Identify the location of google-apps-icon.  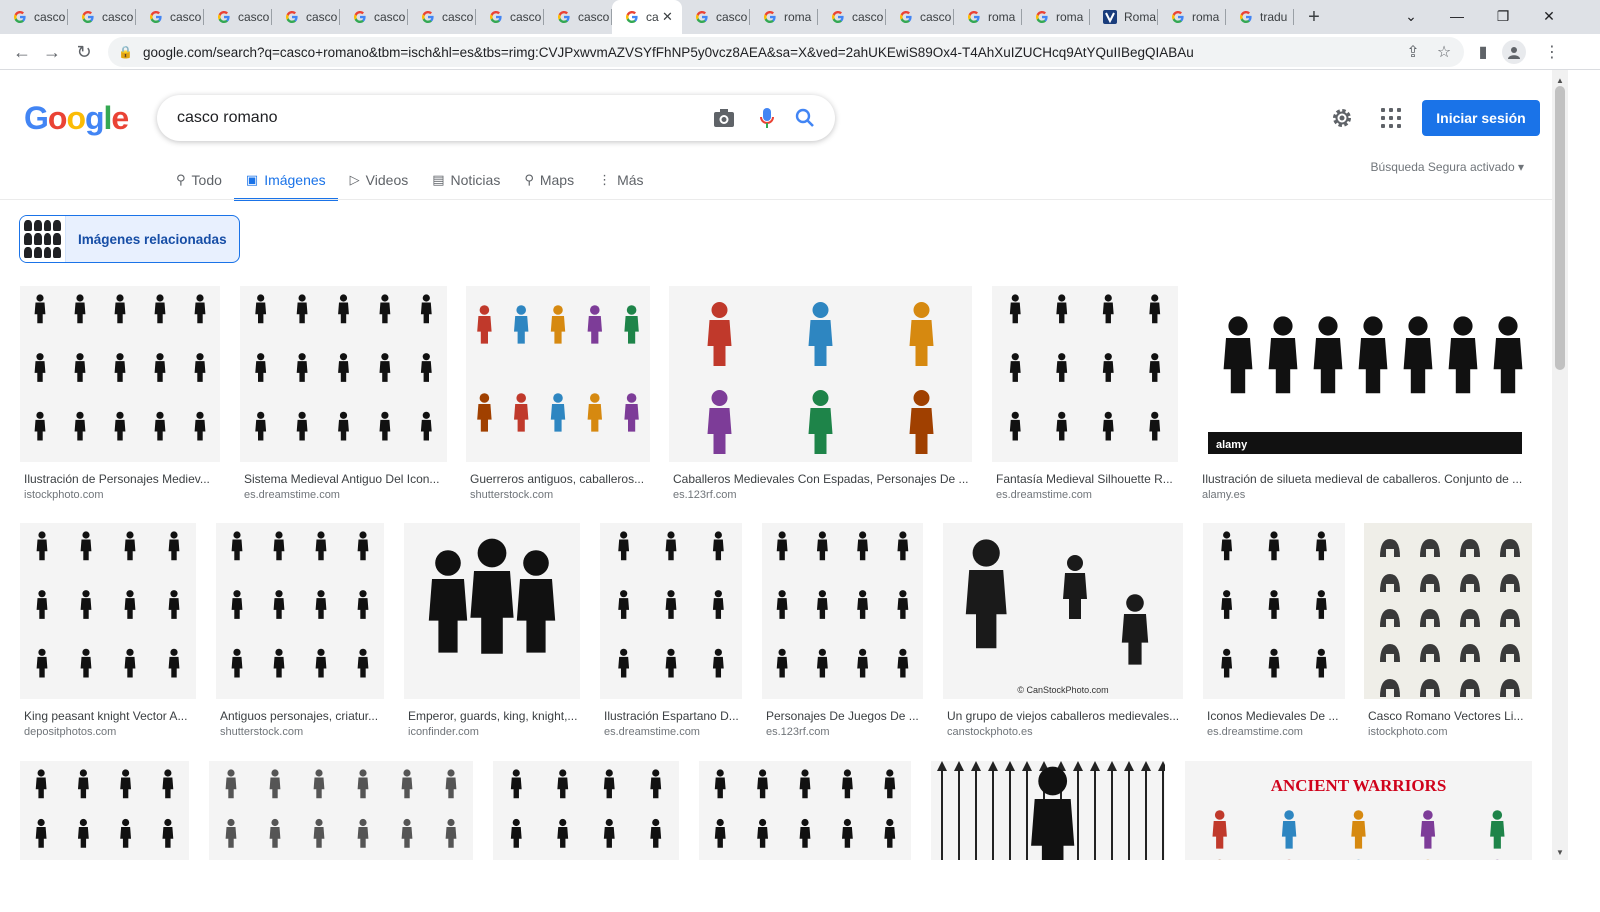
(1391, 118).